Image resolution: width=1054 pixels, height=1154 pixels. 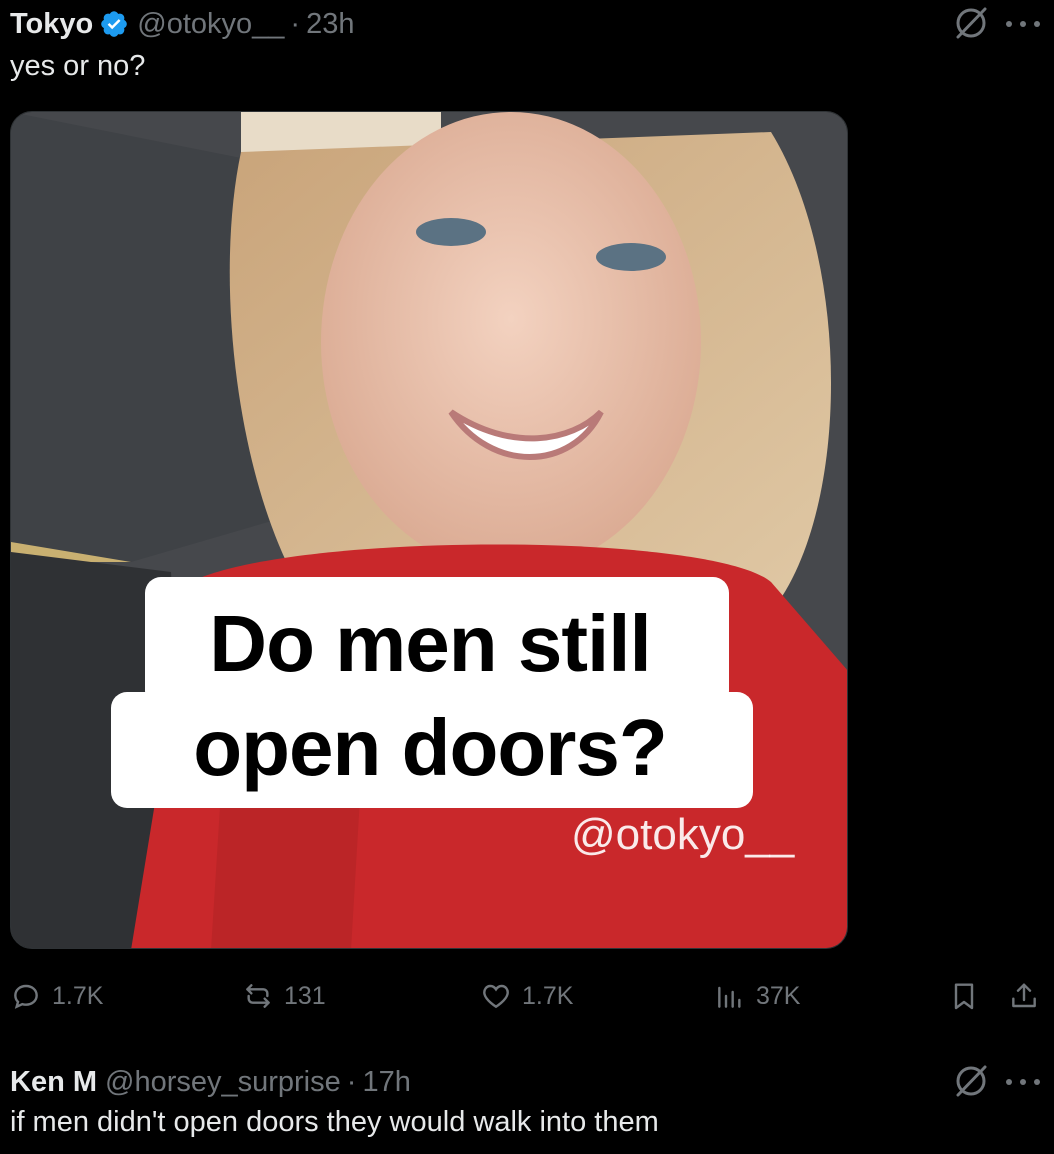 I want to click on view-count: 37K, so click(x=778, y=995).